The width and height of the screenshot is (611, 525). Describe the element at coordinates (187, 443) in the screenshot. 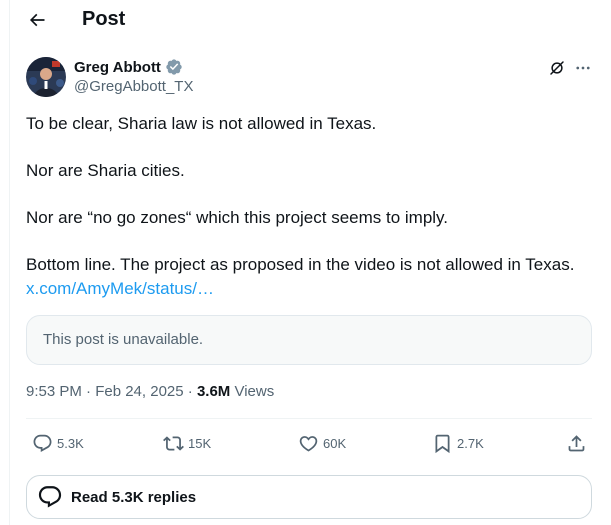

I see `repost-button: 15K` at that location.